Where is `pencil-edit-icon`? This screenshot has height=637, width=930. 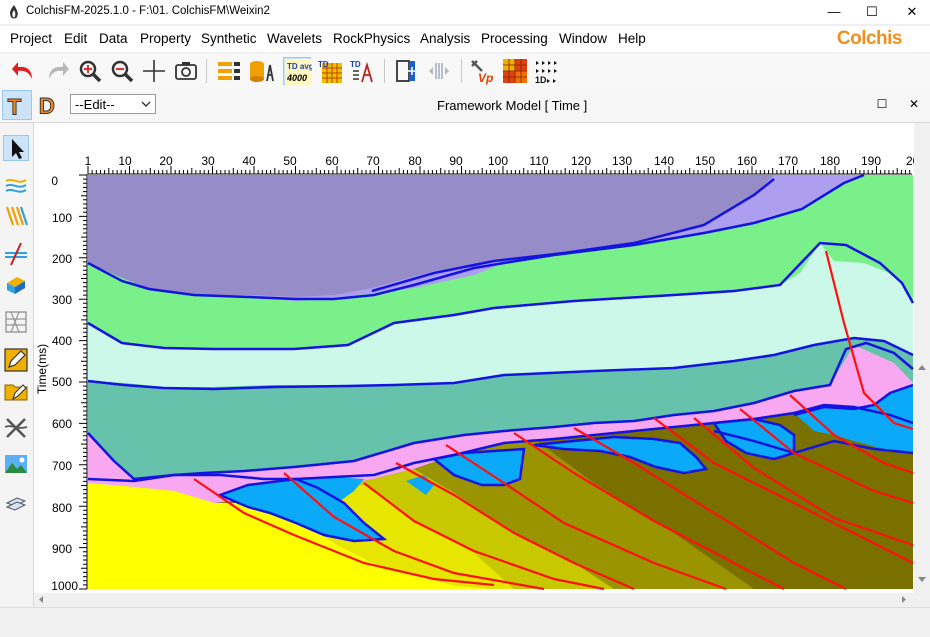
pencil-edit-icon is located at coordinates (16, 360).